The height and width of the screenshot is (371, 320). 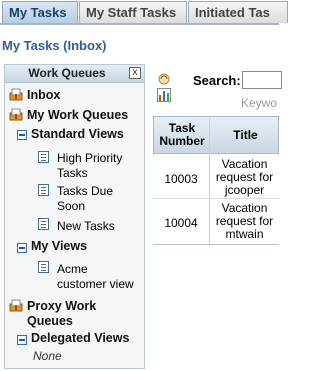 I want to click on task-title-cell: Vacation request for mtwain, so click(x=244, y=221).